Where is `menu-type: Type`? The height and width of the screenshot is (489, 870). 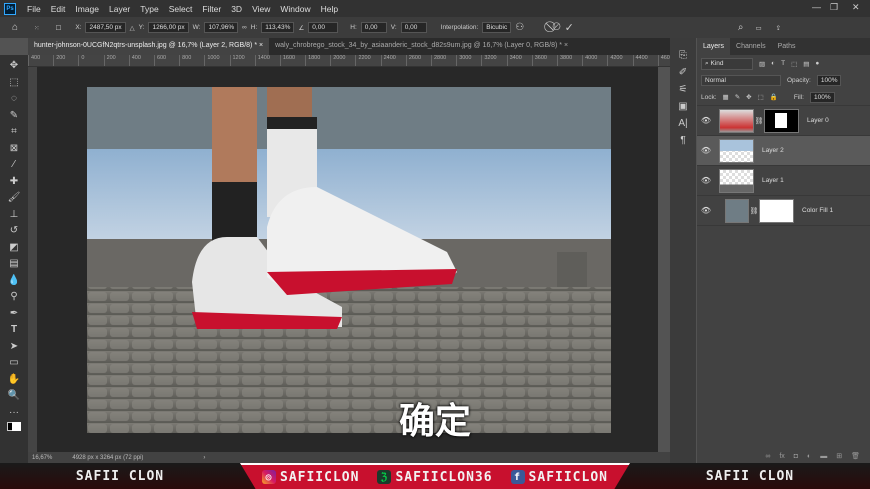 menu-type: Type is located at coordinates (149, 9).